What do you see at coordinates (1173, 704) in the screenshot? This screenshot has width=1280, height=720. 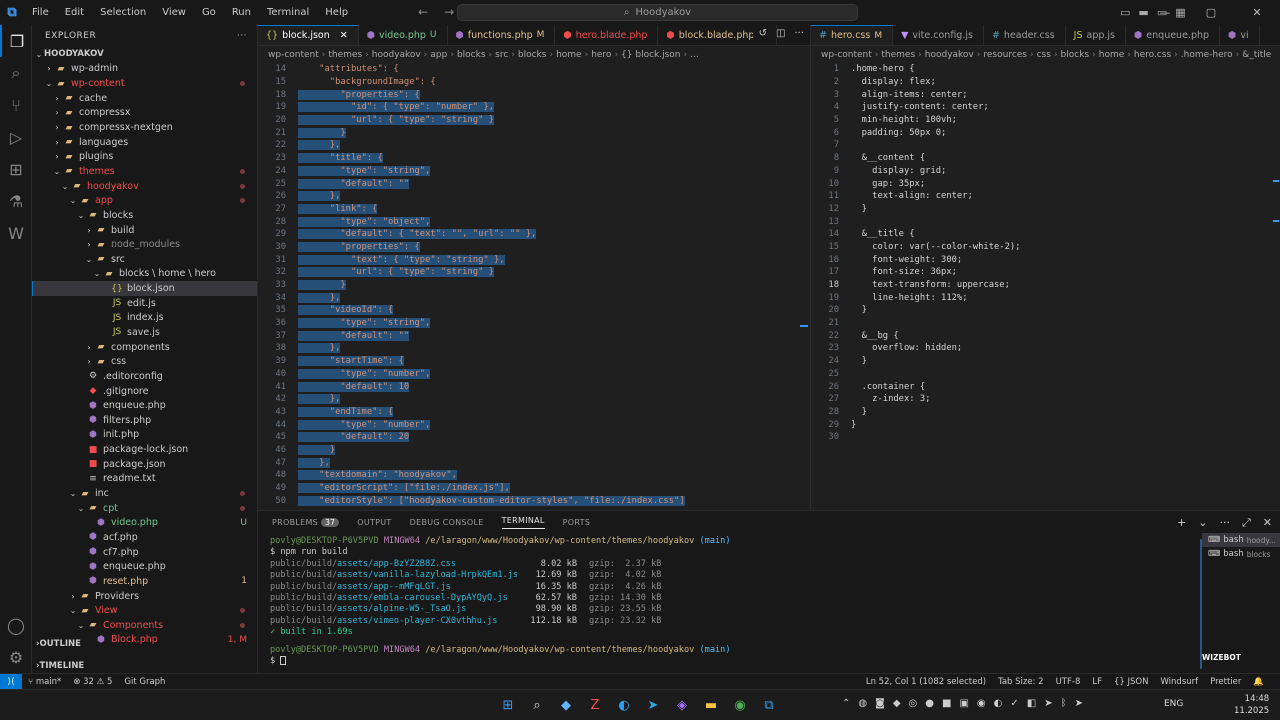 I see `input-language: ENG` at bounding box center [1173, 704].